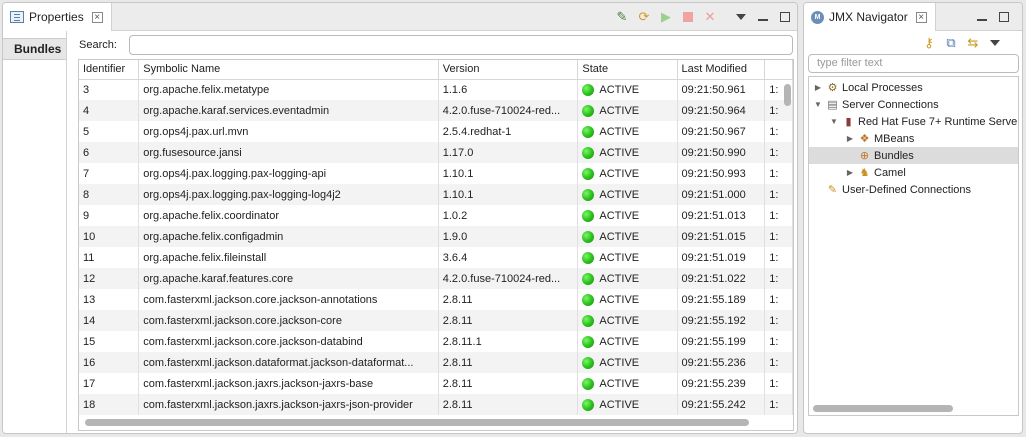 Image resolution: width=1026 pixels, height=437 pixels. What do you see at coordinates (913, 104) in the screenshot?
I see `tree-node: ▼ ▤ Server Connections` at bounding box center [913, 104].